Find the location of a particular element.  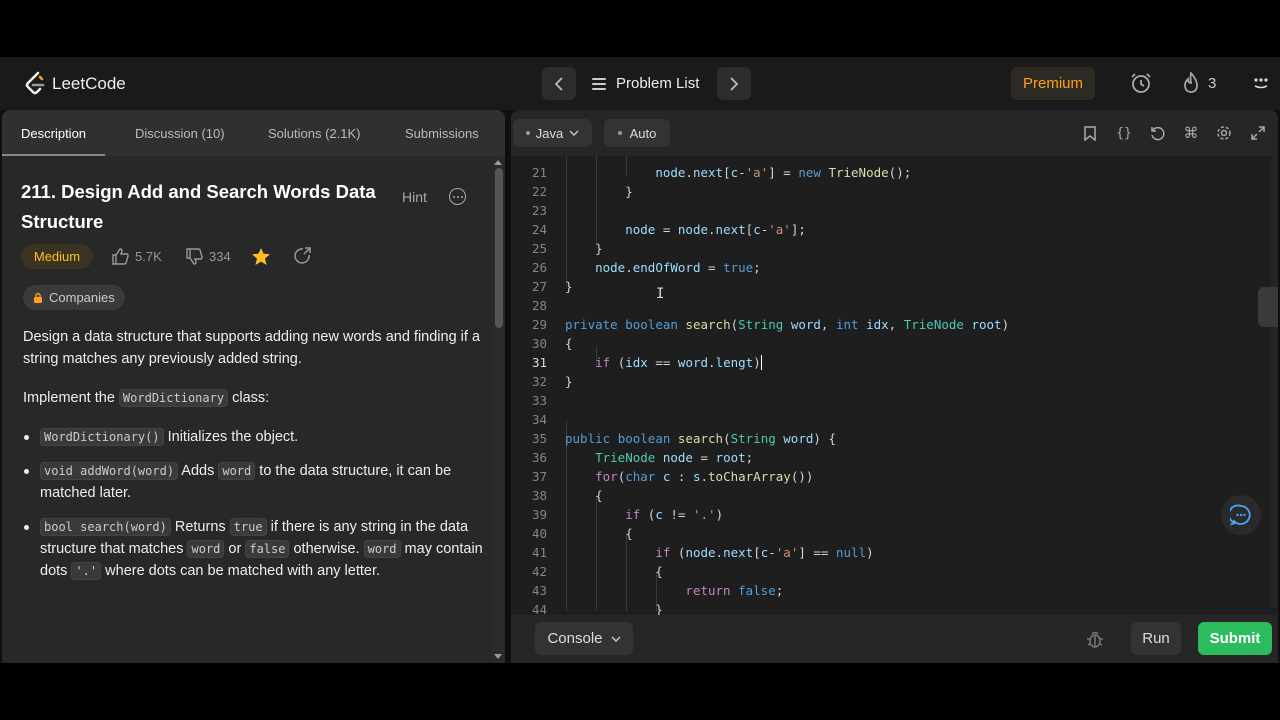

active-tab-indicator is located at coordinates (53, 155).